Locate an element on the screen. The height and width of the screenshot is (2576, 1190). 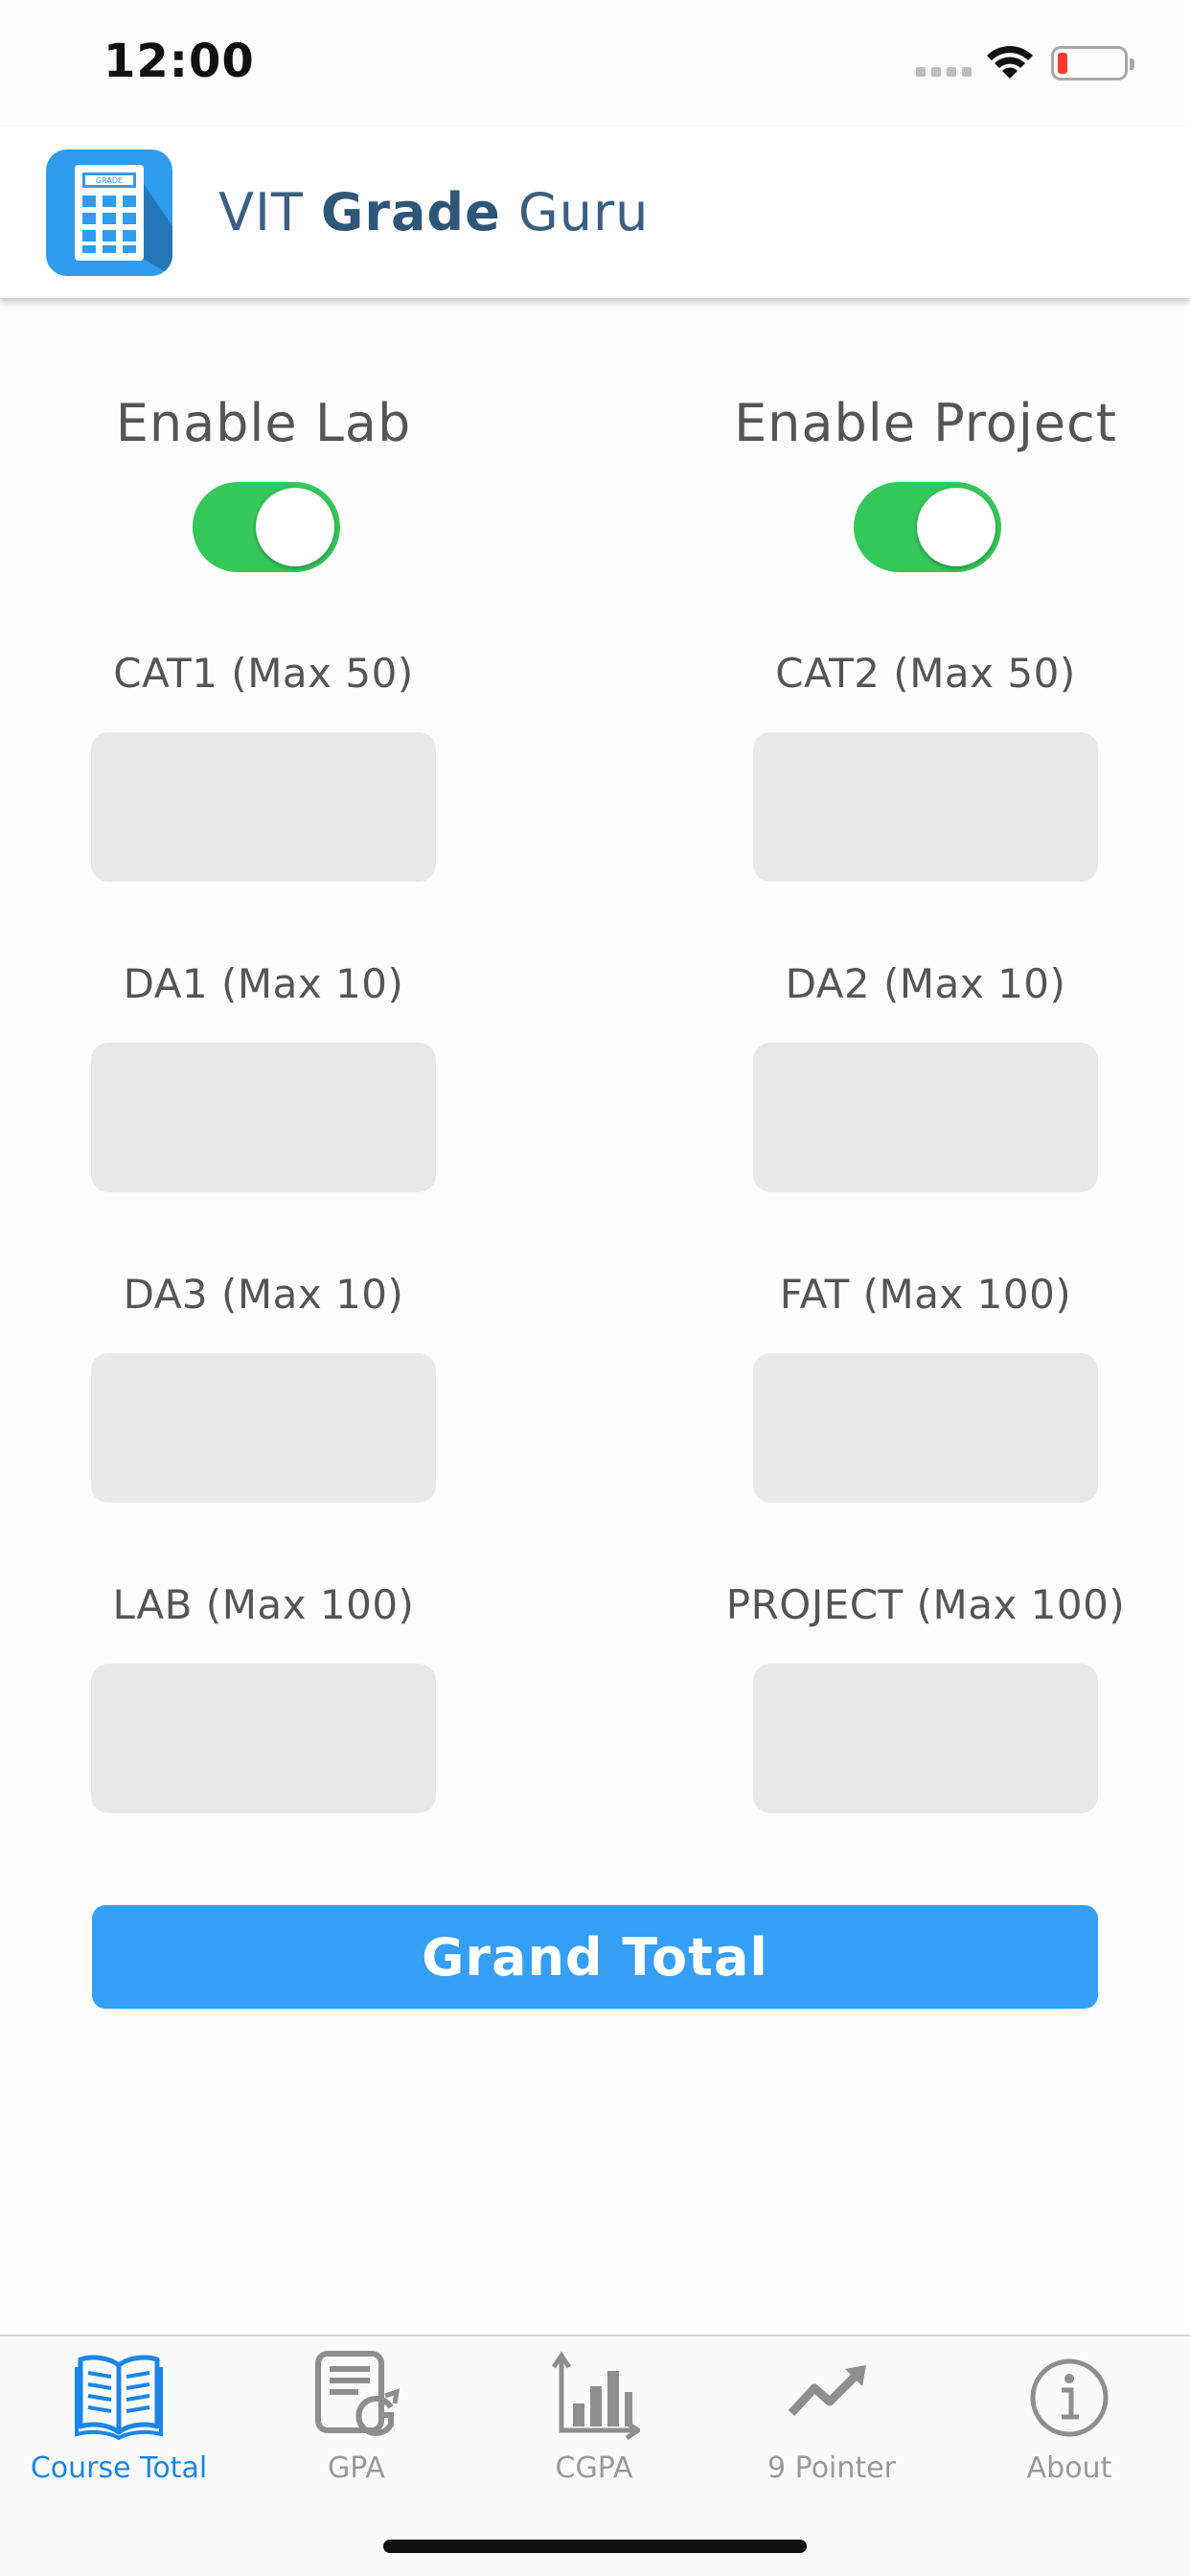
fat-label: FAT (Max 100) is located at coordinates (926, 1295).